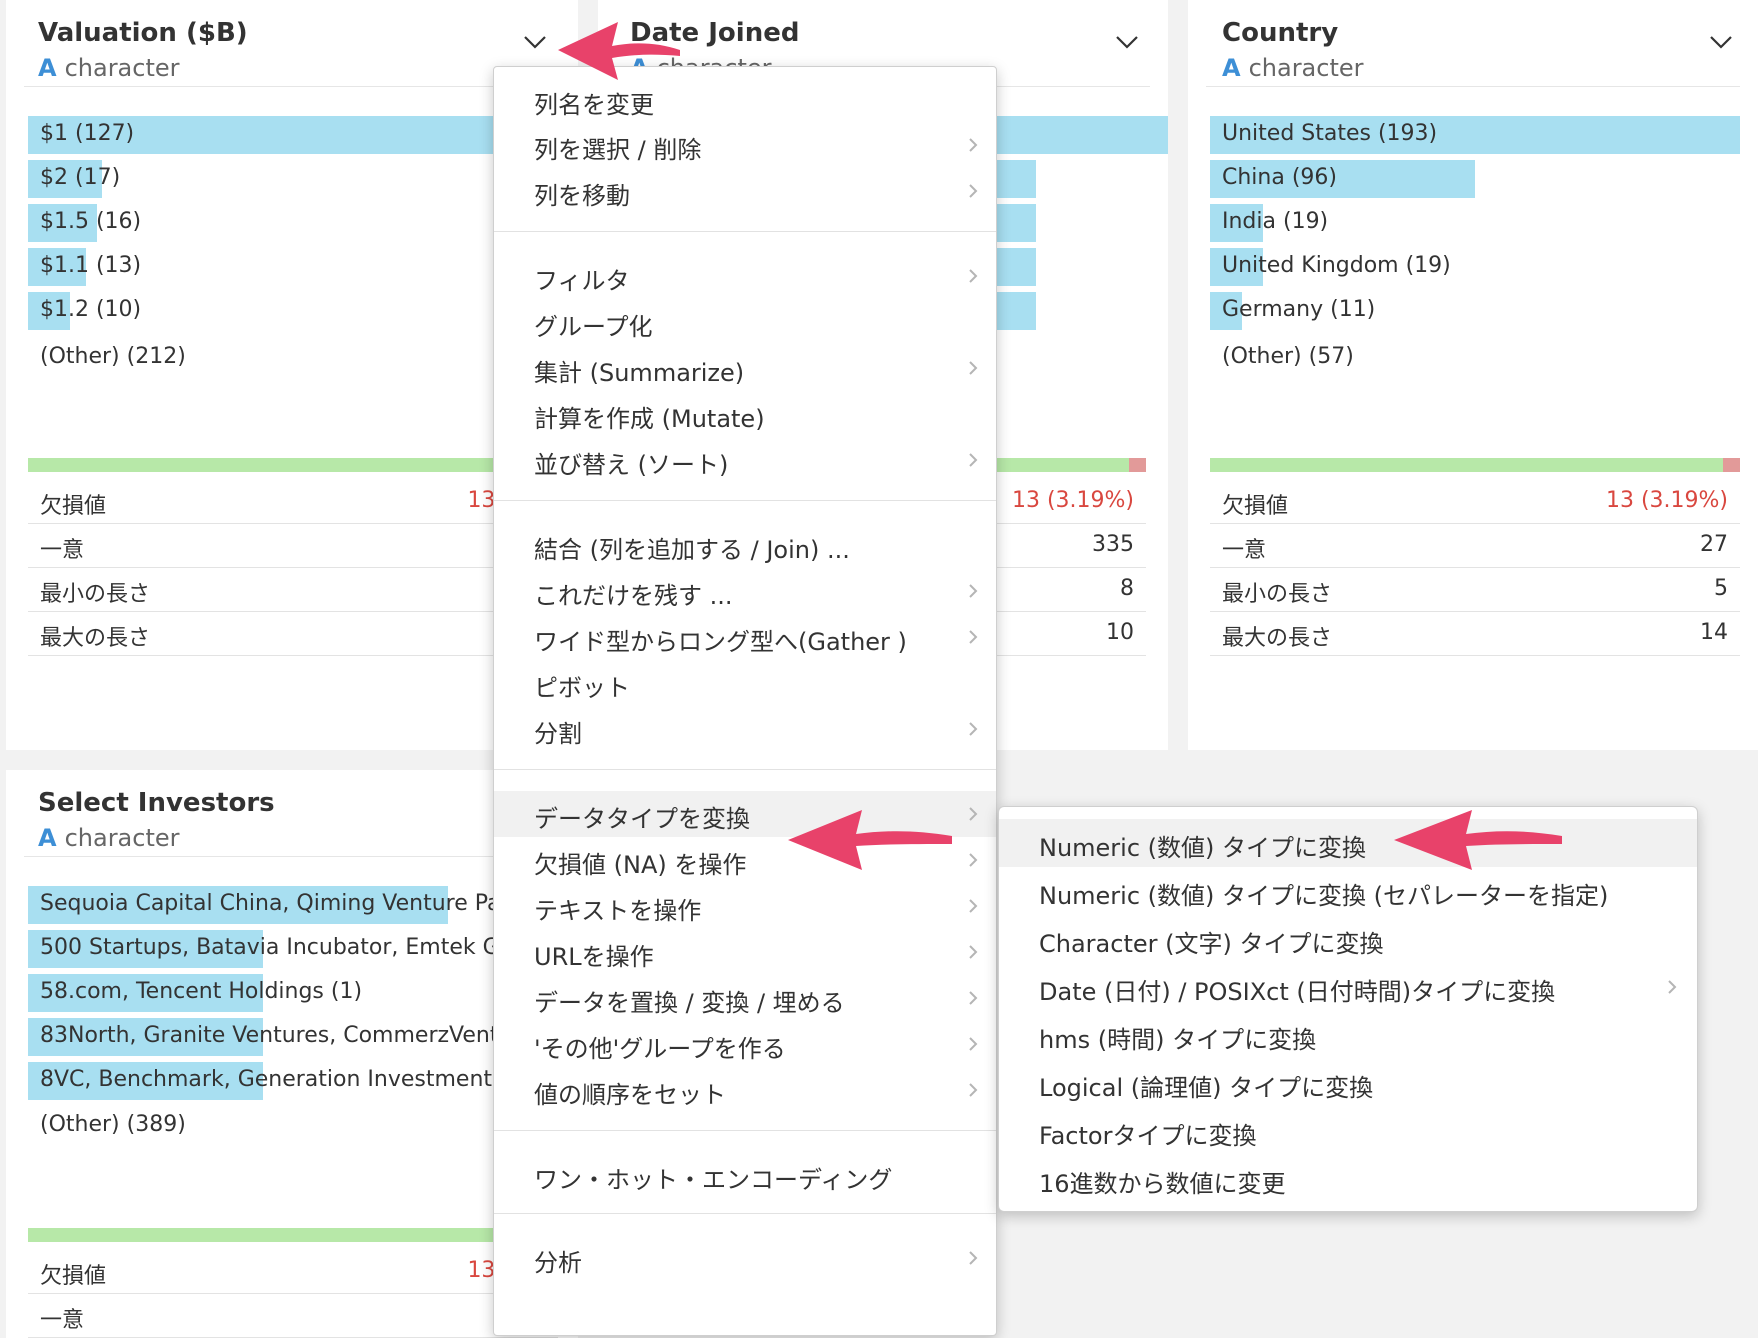  Describe the element at coordinates (1113, 544) in the screenshot. I see `stat-value: 335` at that location.